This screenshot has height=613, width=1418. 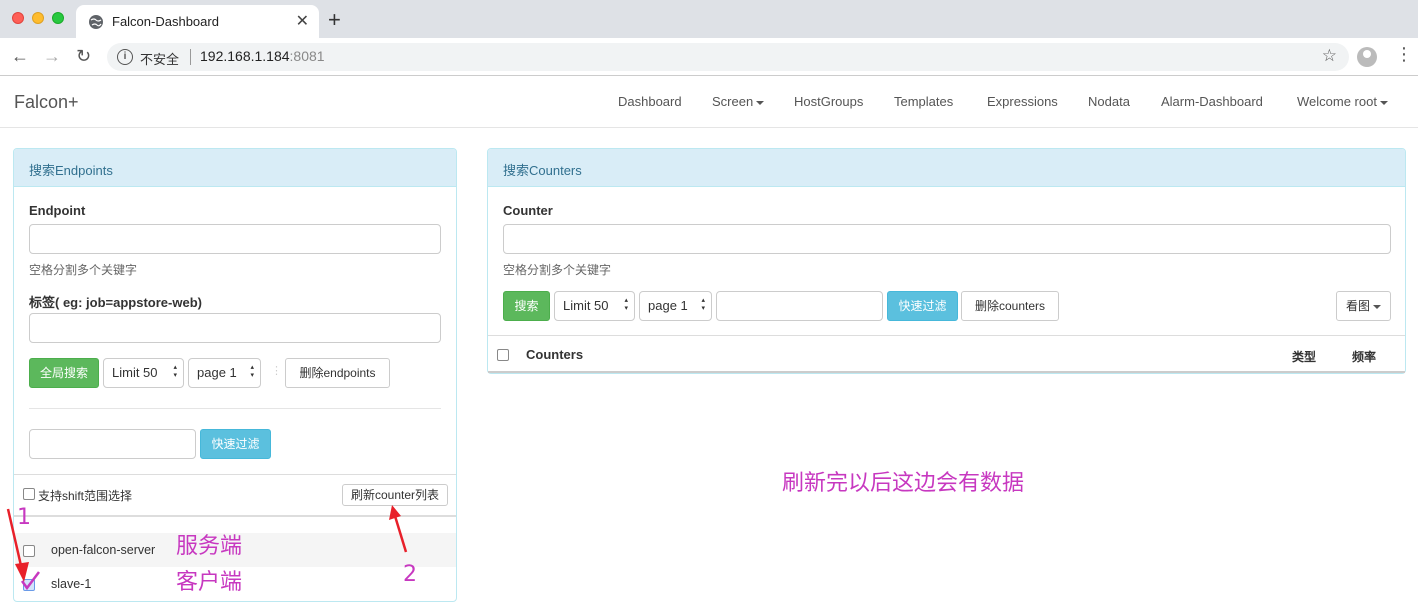 I want to click on annotation-data-note: 刷新完以后这边会有数据, so click(x=903, y=483).